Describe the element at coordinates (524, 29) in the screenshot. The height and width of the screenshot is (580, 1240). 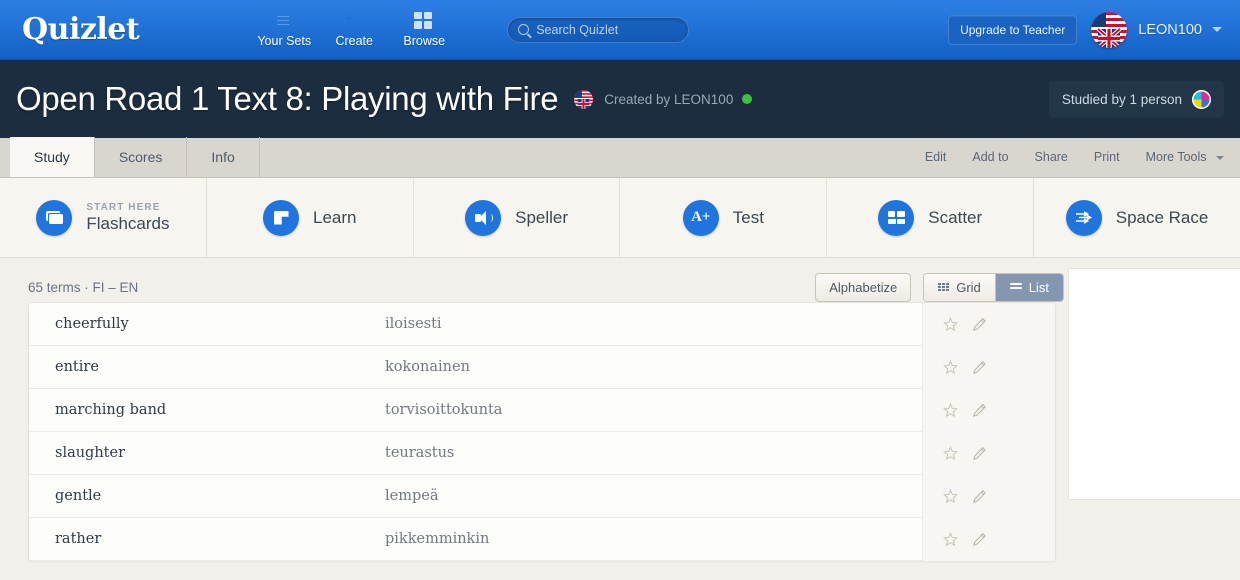
I see `search-icon` at that location.